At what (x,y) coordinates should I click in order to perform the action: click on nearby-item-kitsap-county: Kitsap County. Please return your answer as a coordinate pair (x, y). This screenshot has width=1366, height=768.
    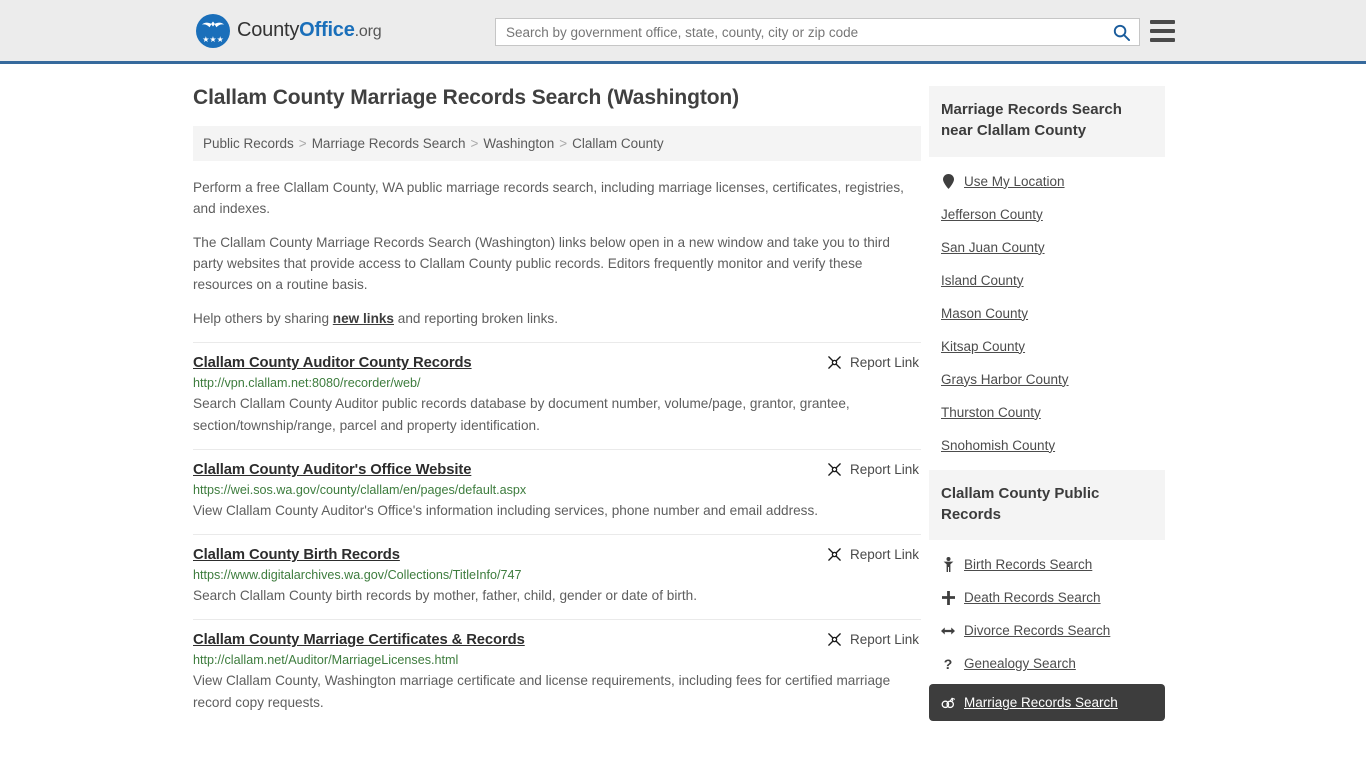
    Looking at the image, I should click on (1047, 346).